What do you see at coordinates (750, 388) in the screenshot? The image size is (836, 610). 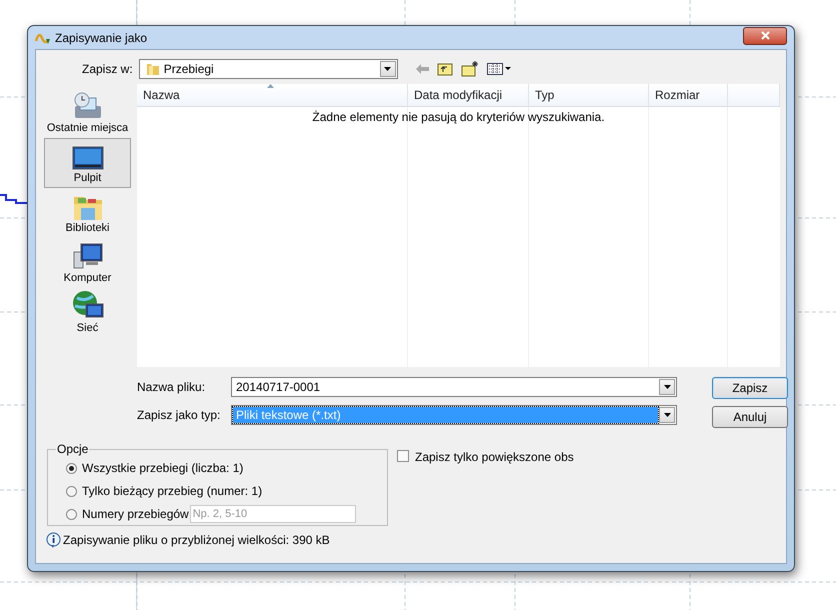 I see `dialog-button: Zapisz` at bounding box center [750, 388].